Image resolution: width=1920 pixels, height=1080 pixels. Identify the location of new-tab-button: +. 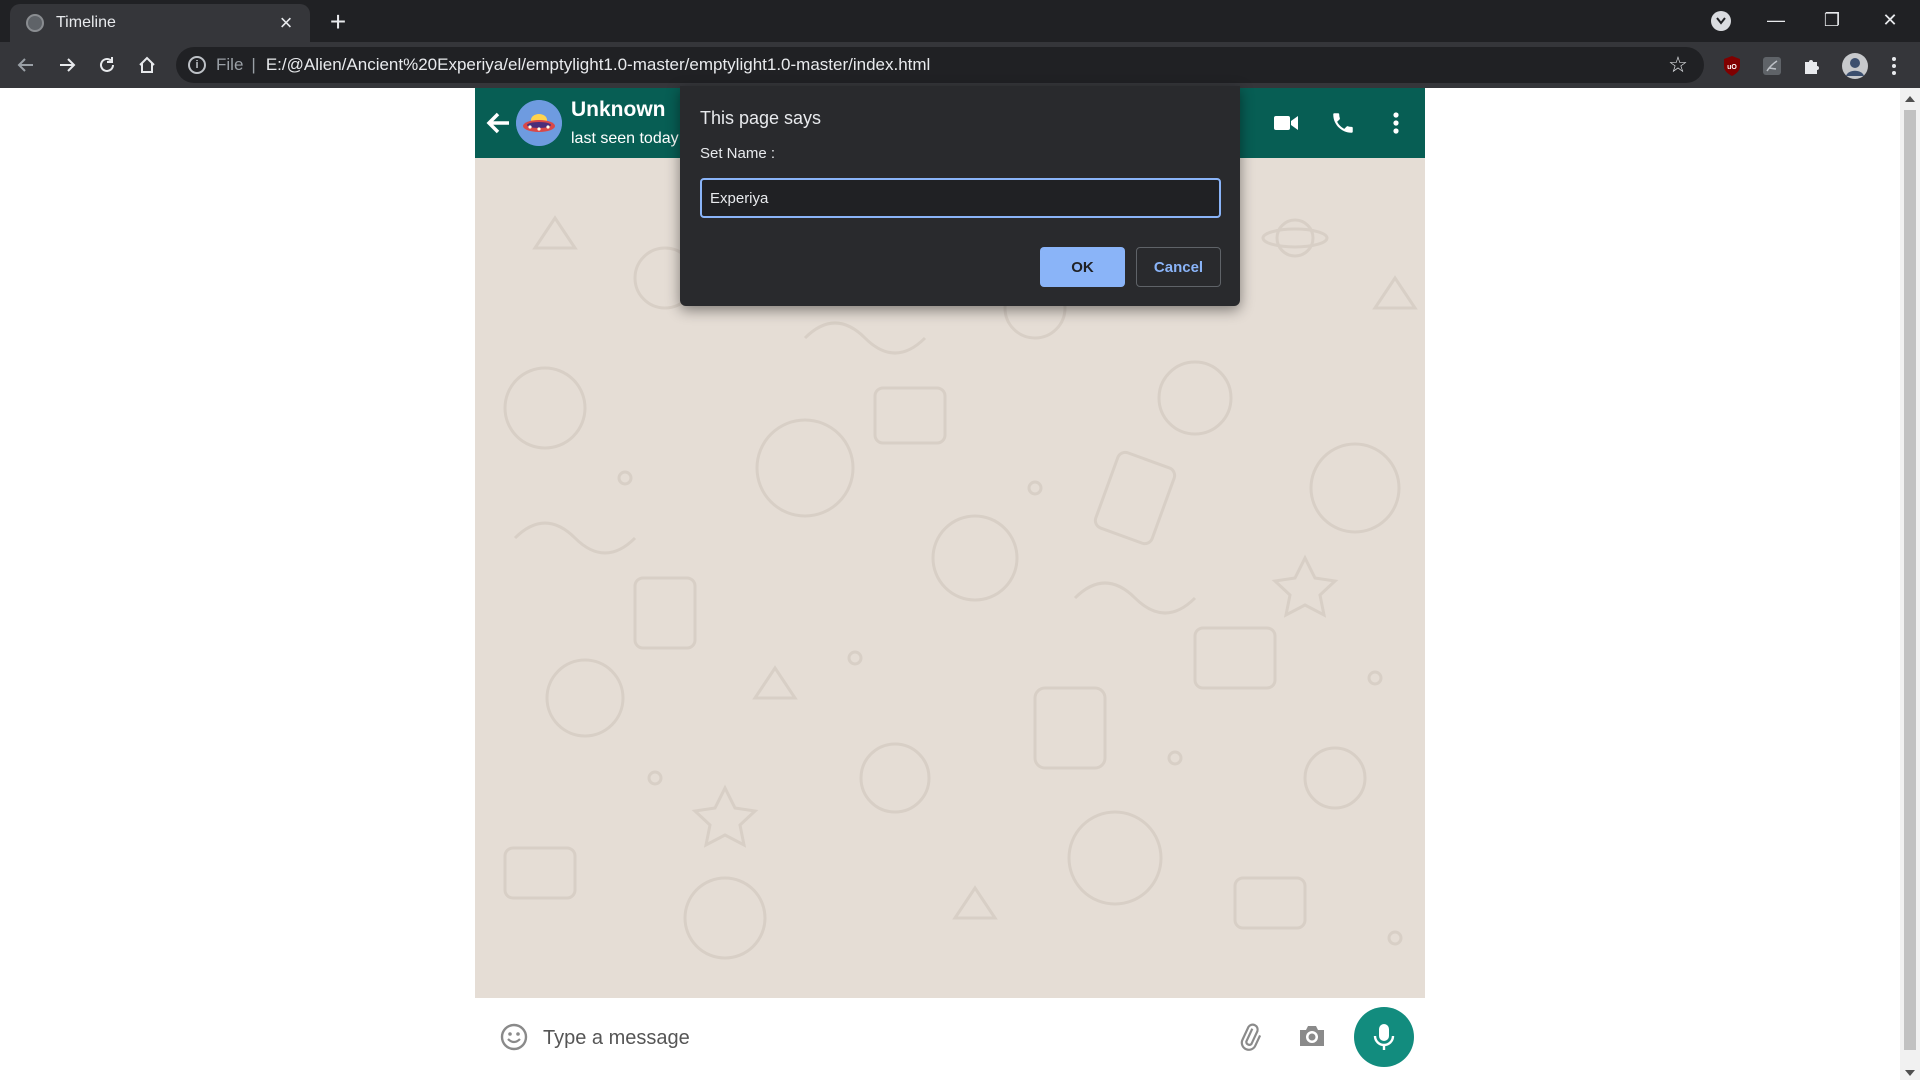
(338, 22).